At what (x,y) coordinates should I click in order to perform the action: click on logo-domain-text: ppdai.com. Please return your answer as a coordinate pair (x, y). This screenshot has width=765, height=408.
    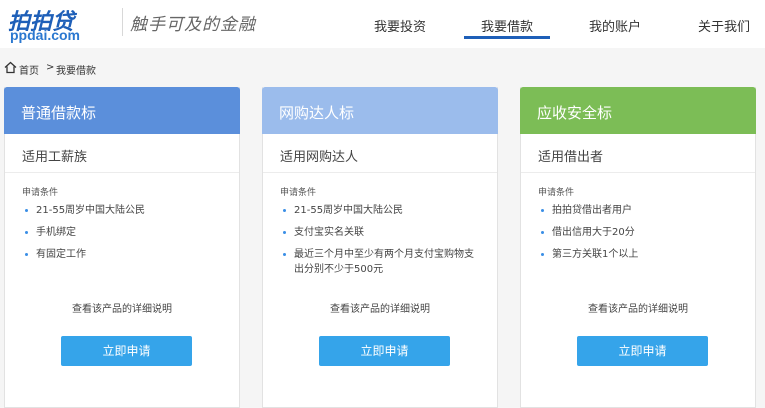
    Looking at the image, I should click on (45, 35).